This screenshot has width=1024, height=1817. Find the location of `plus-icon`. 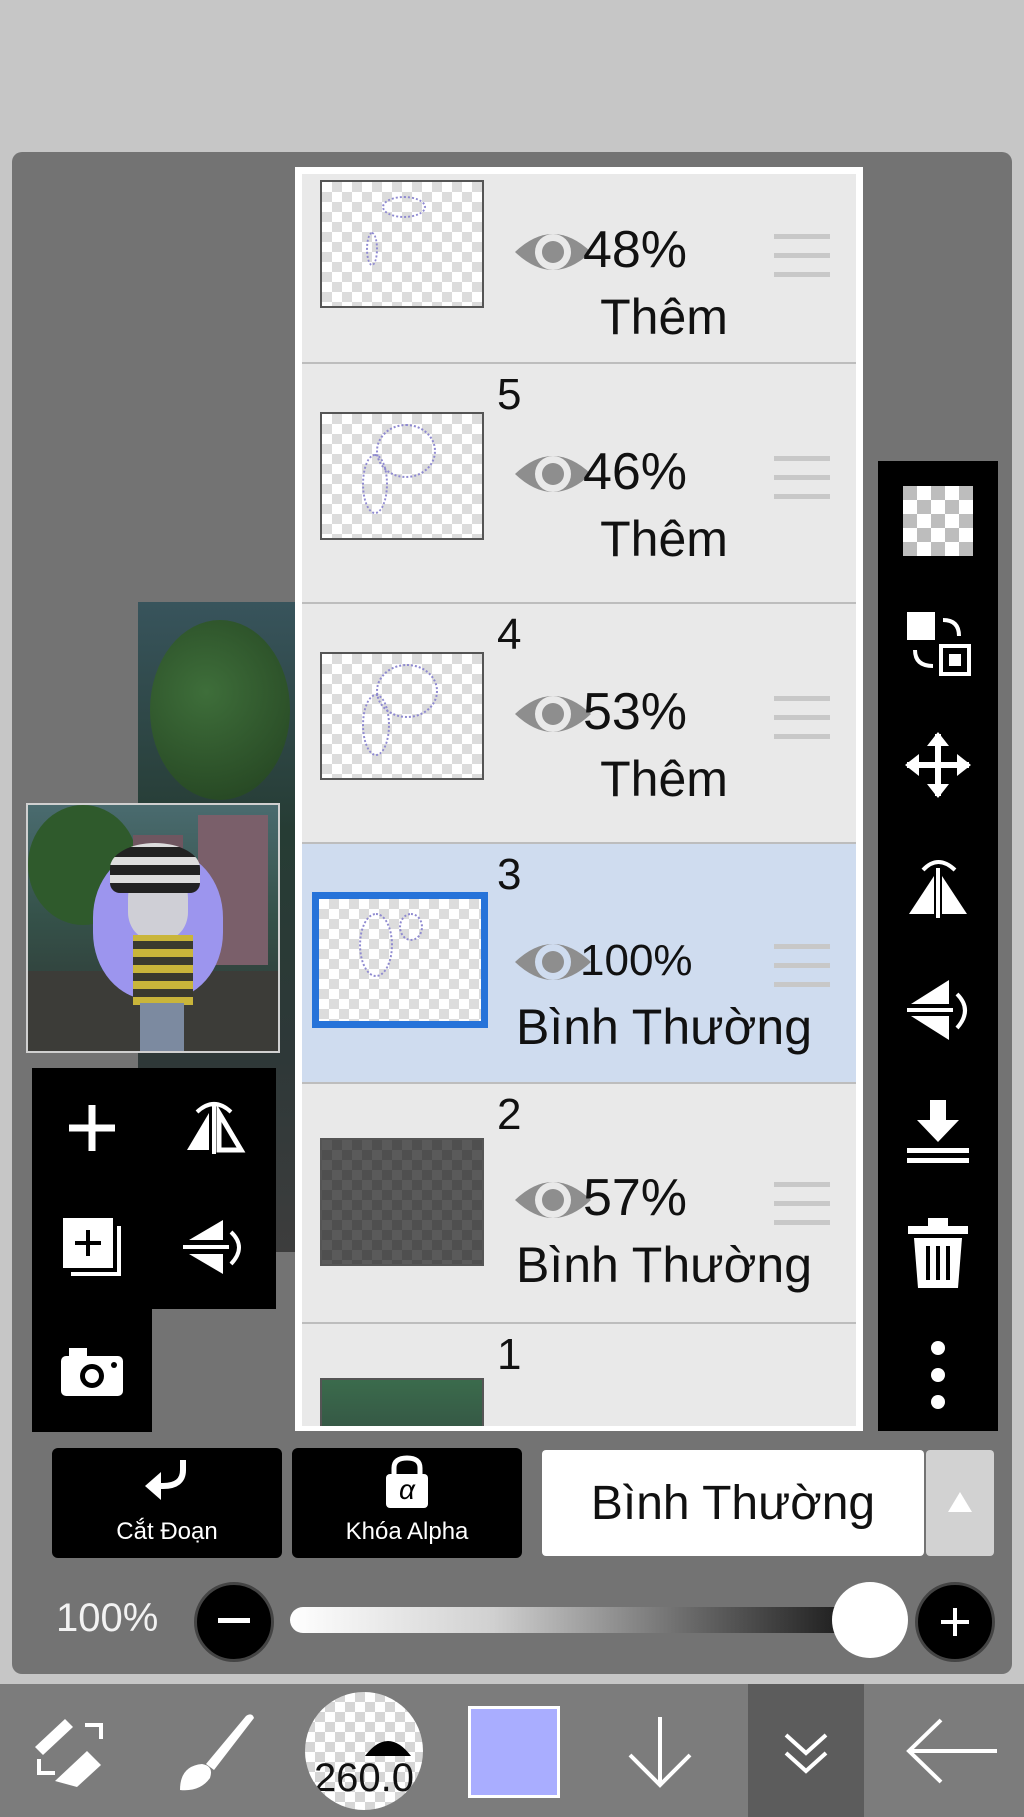

plus-icon is located at coordinates (955, 1622).